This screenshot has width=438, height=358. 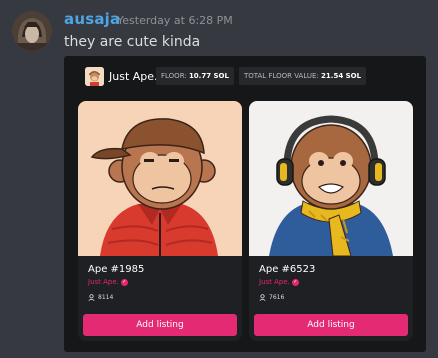 What do you see at coordinates (287, 269) in the screenshot?
I see `nft-title: Ape #6523` at bounding box center [287, 269].